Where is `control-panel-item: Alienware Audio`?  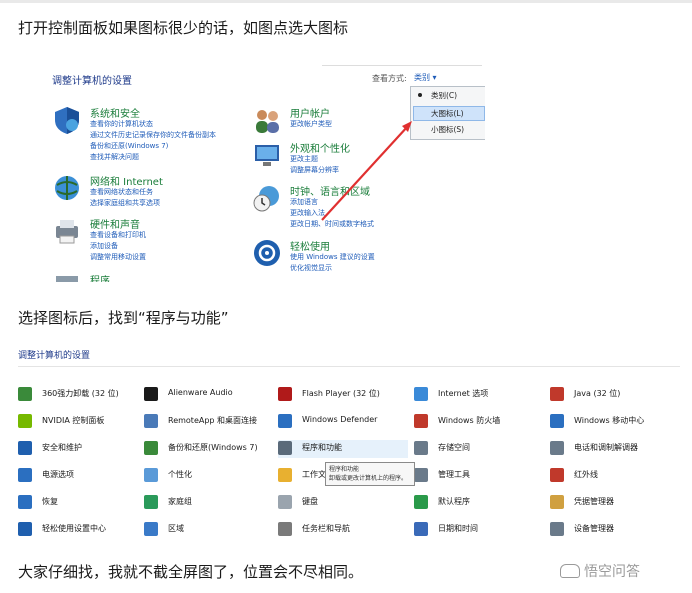 control-panel-item: Alienware Audio is located at coordinates (206, 395).